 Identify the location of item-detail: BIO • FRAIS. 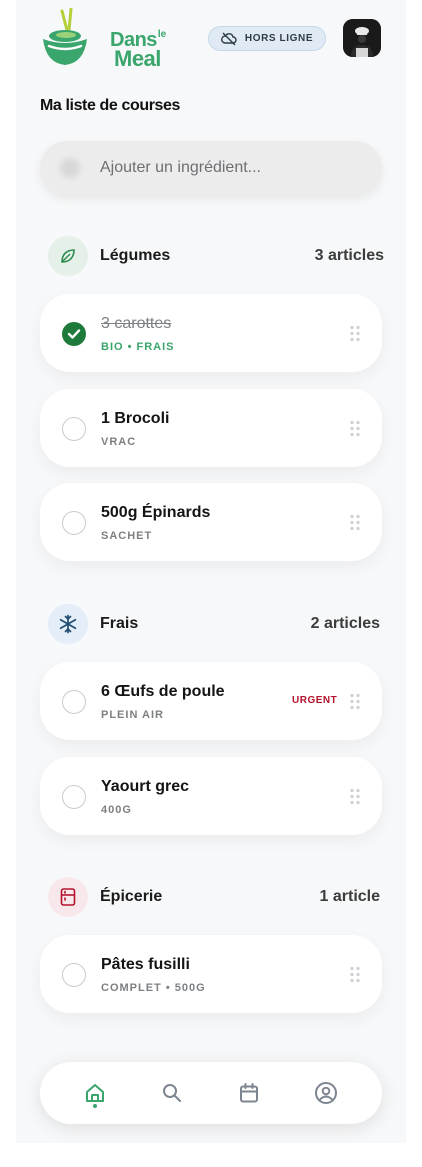
(138, 347).